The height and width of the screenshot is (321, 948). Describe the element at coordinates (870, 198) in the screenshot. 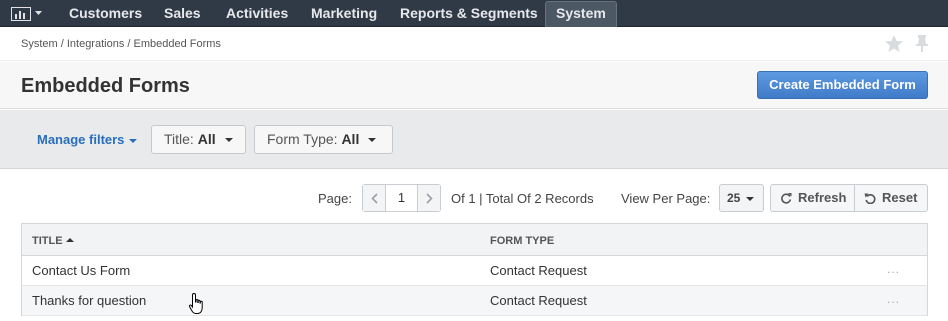

I see `undo-icon` at that location.